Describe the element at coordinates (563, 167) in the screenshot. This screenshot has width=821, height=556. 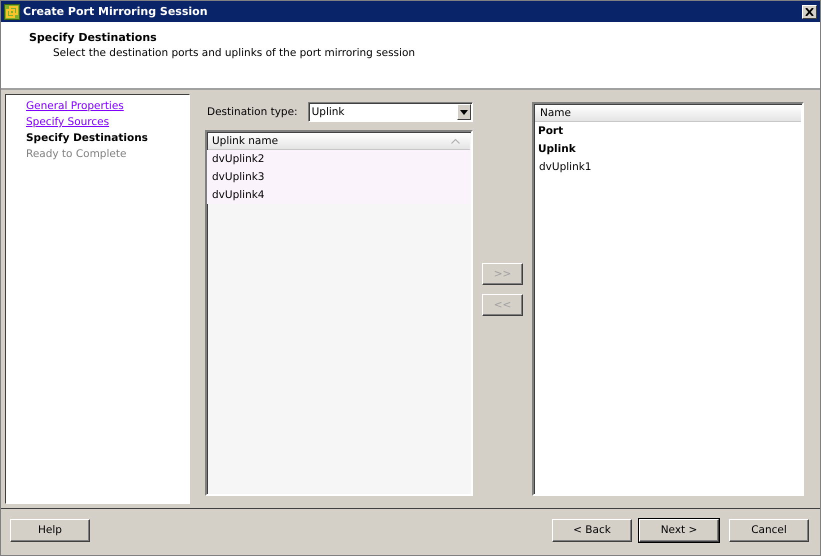
I see `list-row: dvUplink1` at that location.